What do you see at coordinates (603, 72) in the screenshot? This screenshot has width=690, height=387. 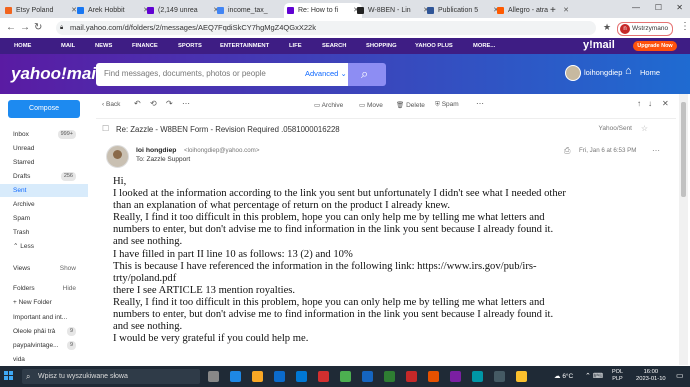 I see `username-label: loihongdiep` at bounding box center [603, 72].